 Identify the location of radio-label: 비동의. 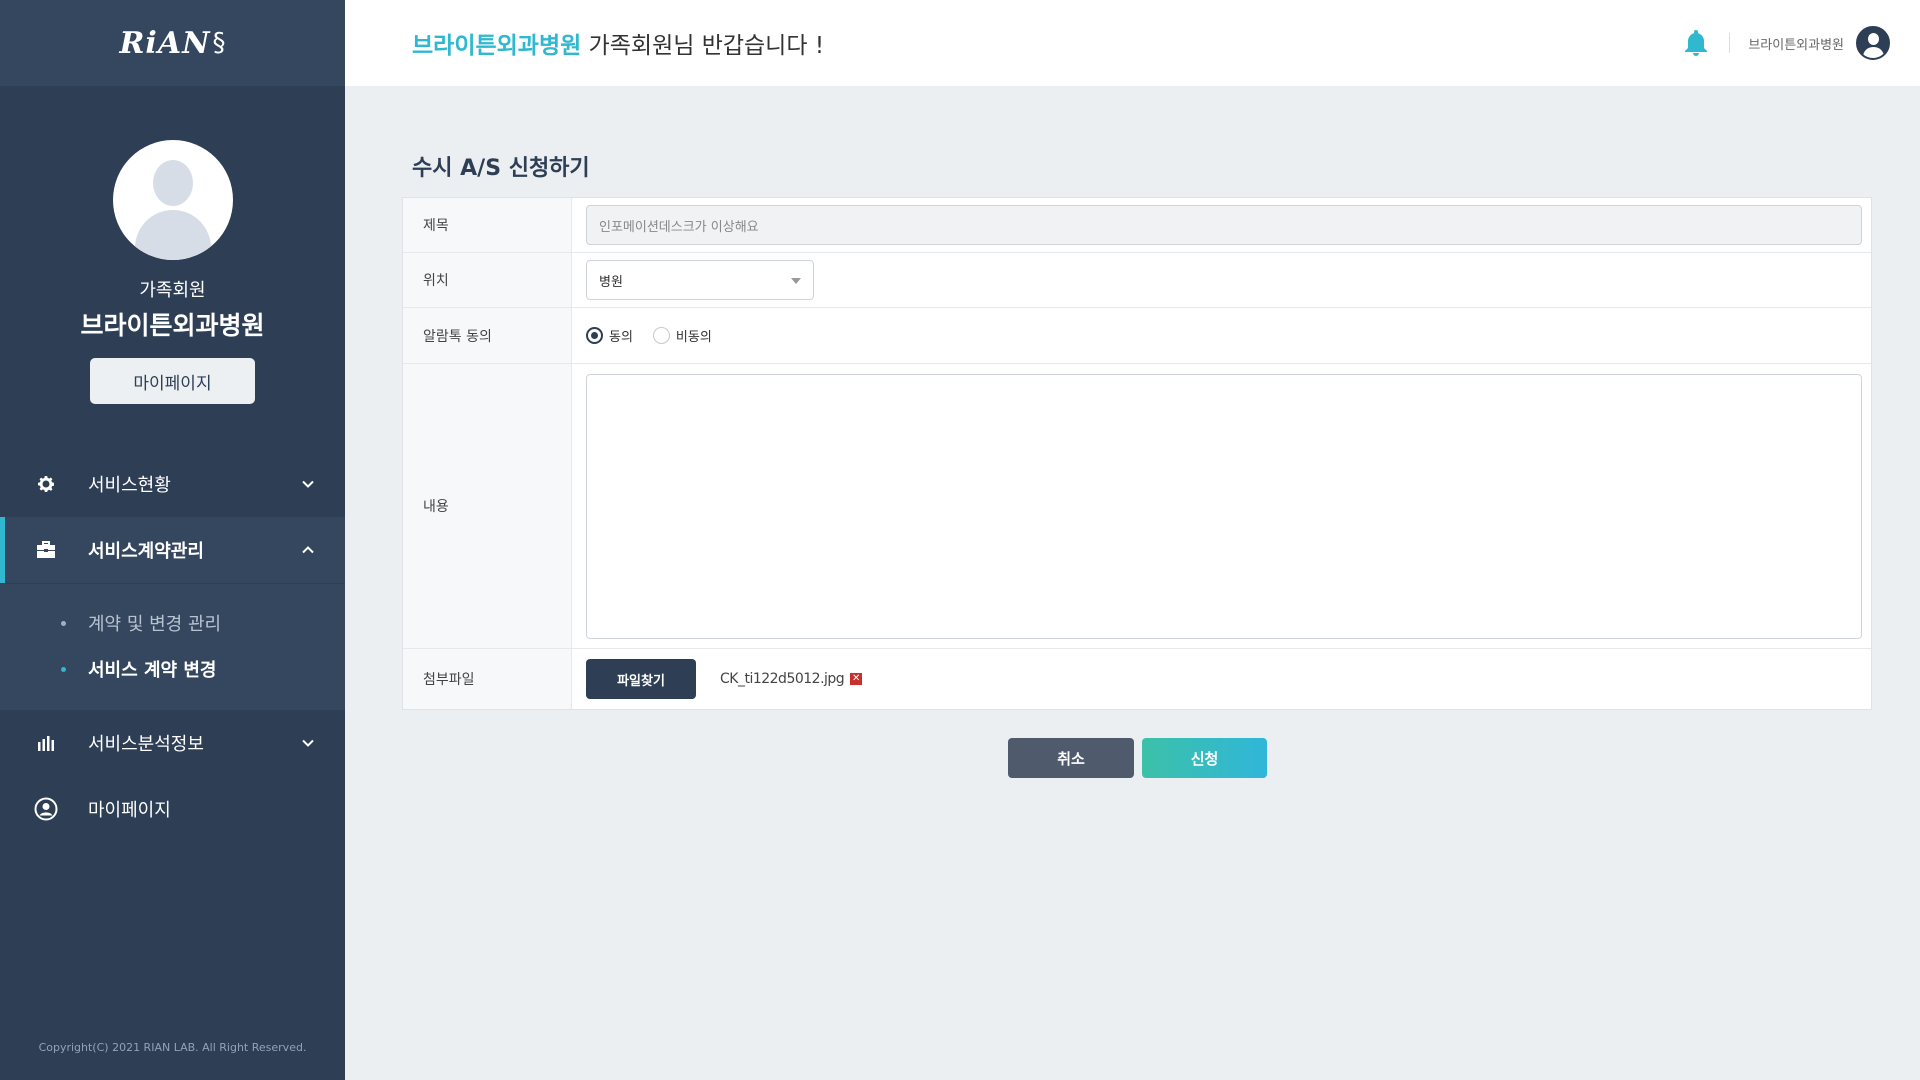
(693, 337).